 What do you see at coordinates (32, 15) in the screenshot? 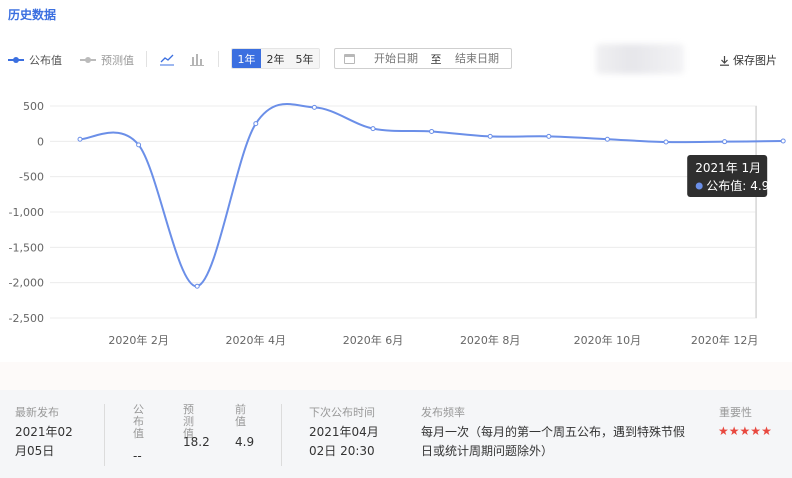
I see `section-title: 历史数据` at bounding box center [32, 15].